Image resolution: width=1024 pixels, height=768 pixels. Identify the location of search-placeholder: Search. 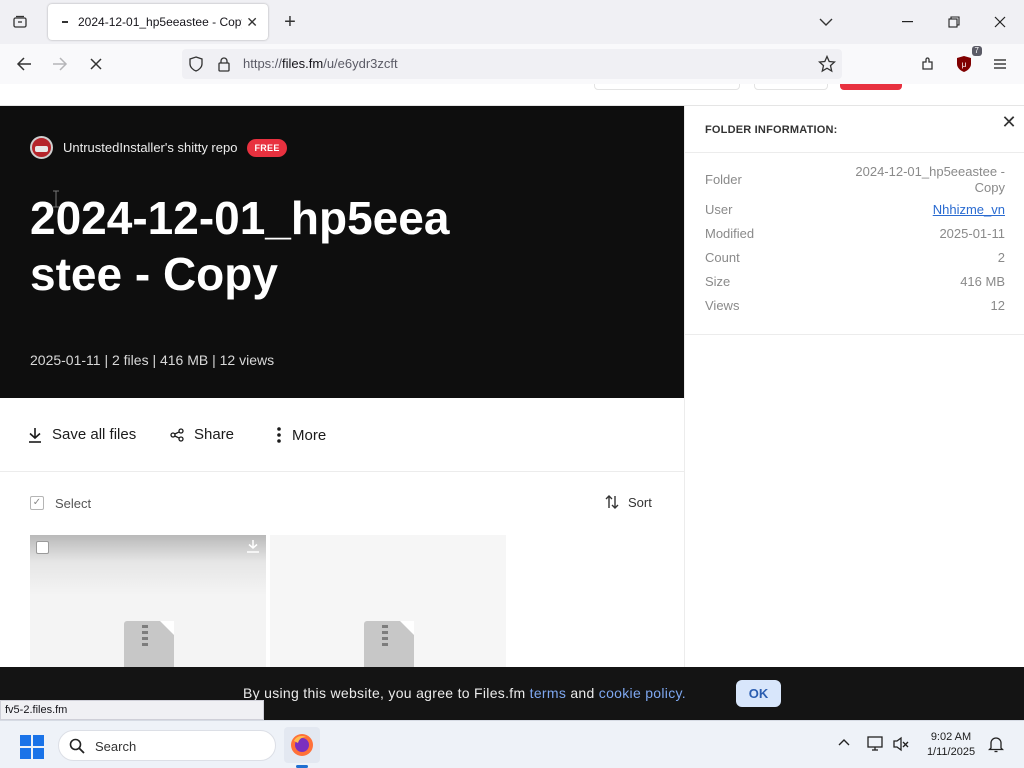
(116, 746).